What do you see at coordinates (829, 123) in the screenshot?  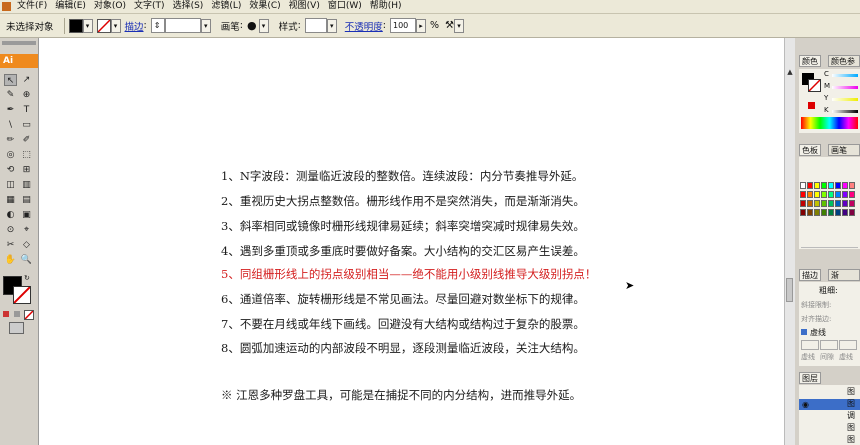 I see `color-spectrum` at bounding box center [829, 123].